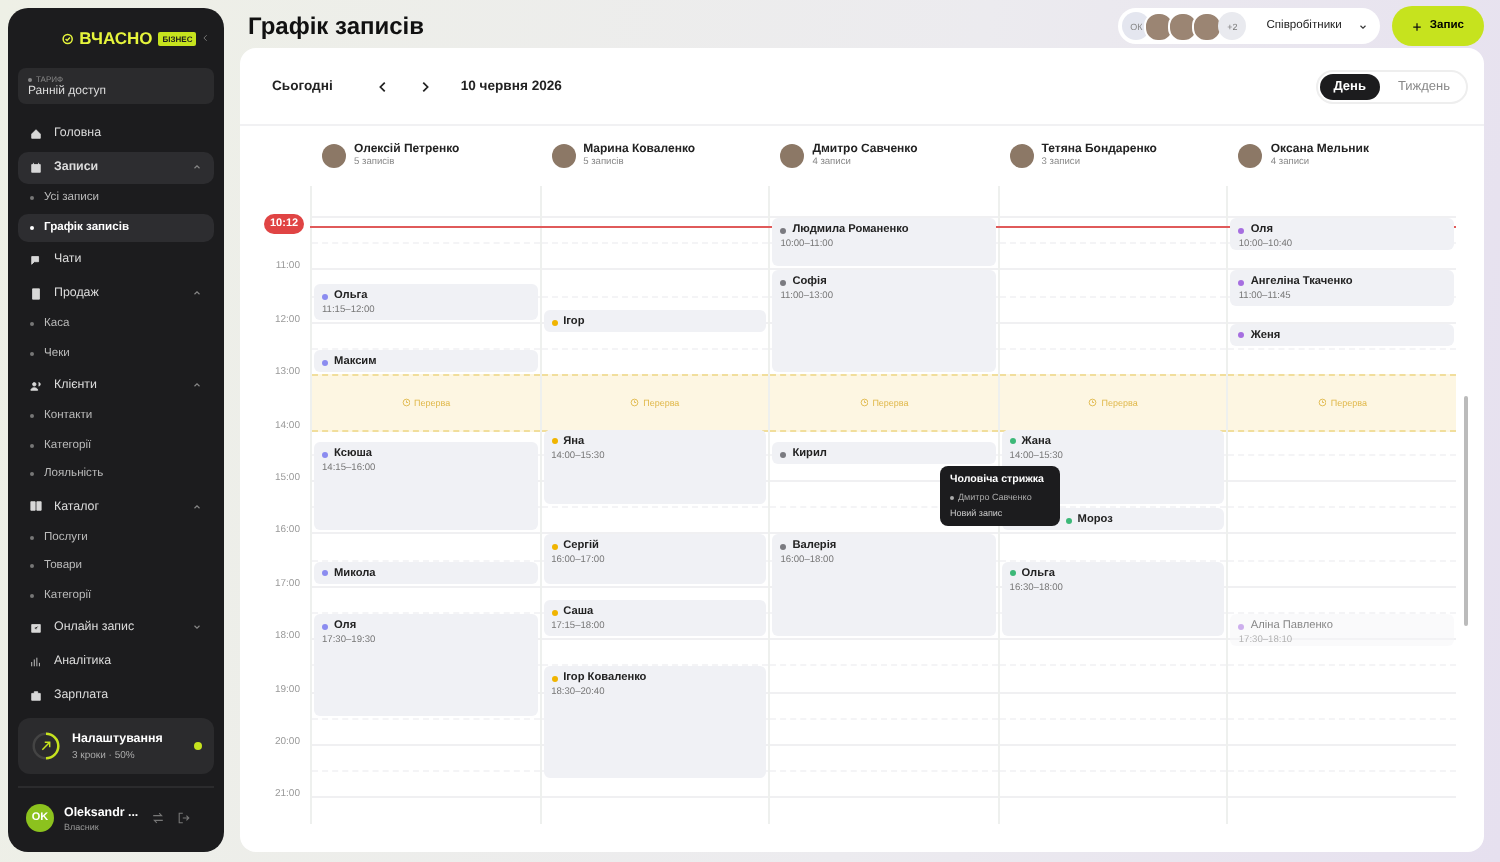 The image size is (1500, 862). I want to click on previous-icon, so click(383, 86).